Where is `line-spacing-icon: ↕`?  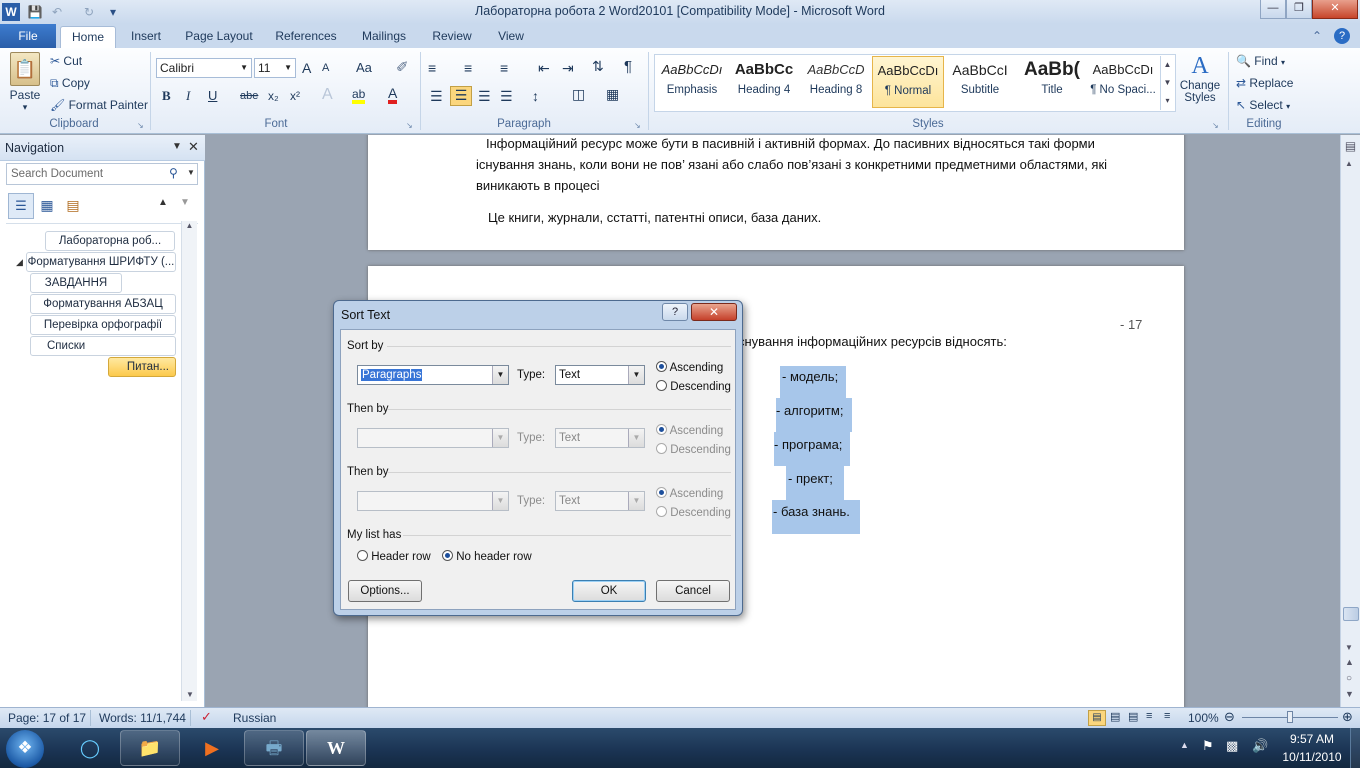 line-spacing-icon: ↕ is located at coordinates (535, 96).